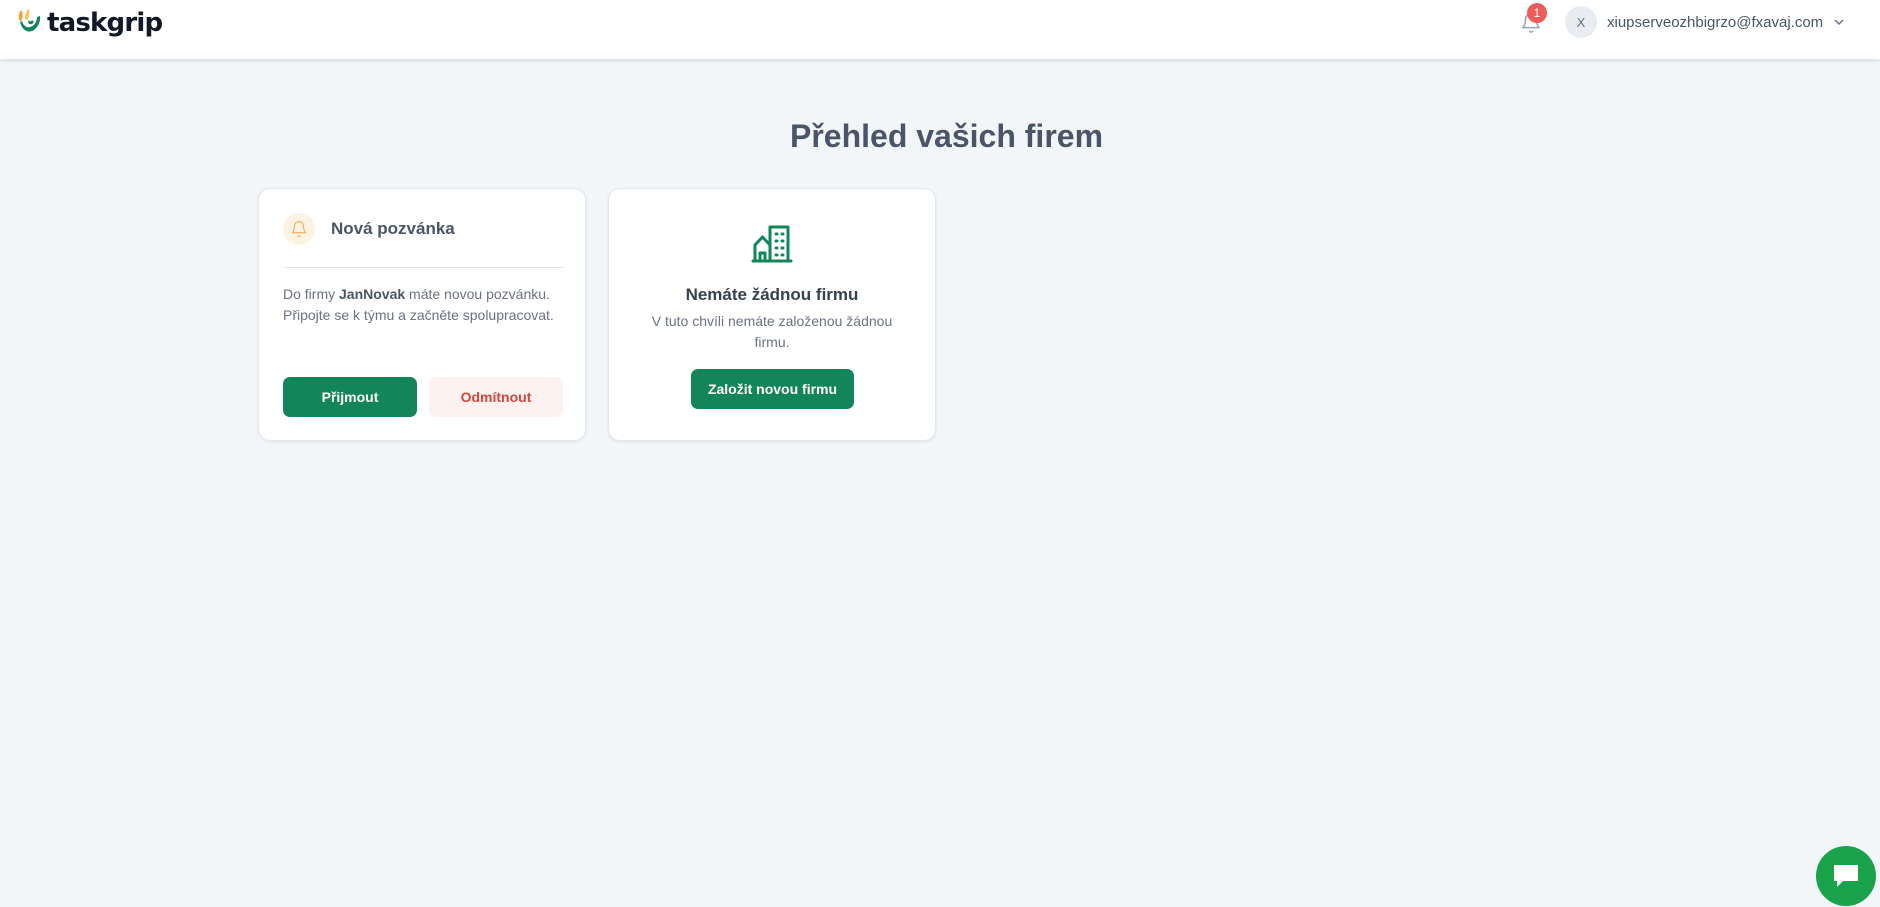 Image resolution: width=1880 pixels, height=907 pixels. What do you see at coordinates (1715, 22) in the screenshot?
I see `user-email: xiupserveozhbigrzo@fxavaj.com` at bounding box center [1715, 22].